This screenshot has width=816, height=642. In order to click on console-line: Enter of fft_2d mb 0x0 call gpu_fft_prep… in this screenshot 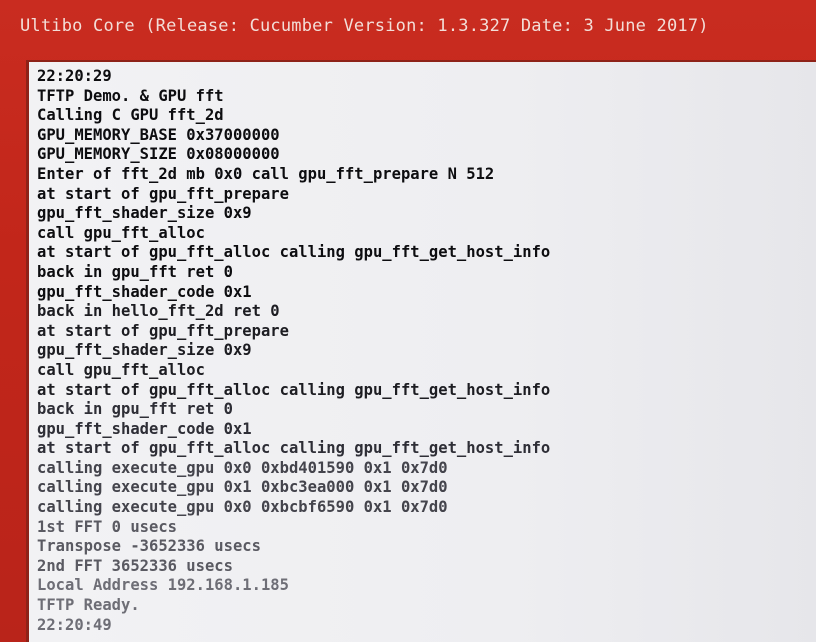, I will do `click(266, 174)`.